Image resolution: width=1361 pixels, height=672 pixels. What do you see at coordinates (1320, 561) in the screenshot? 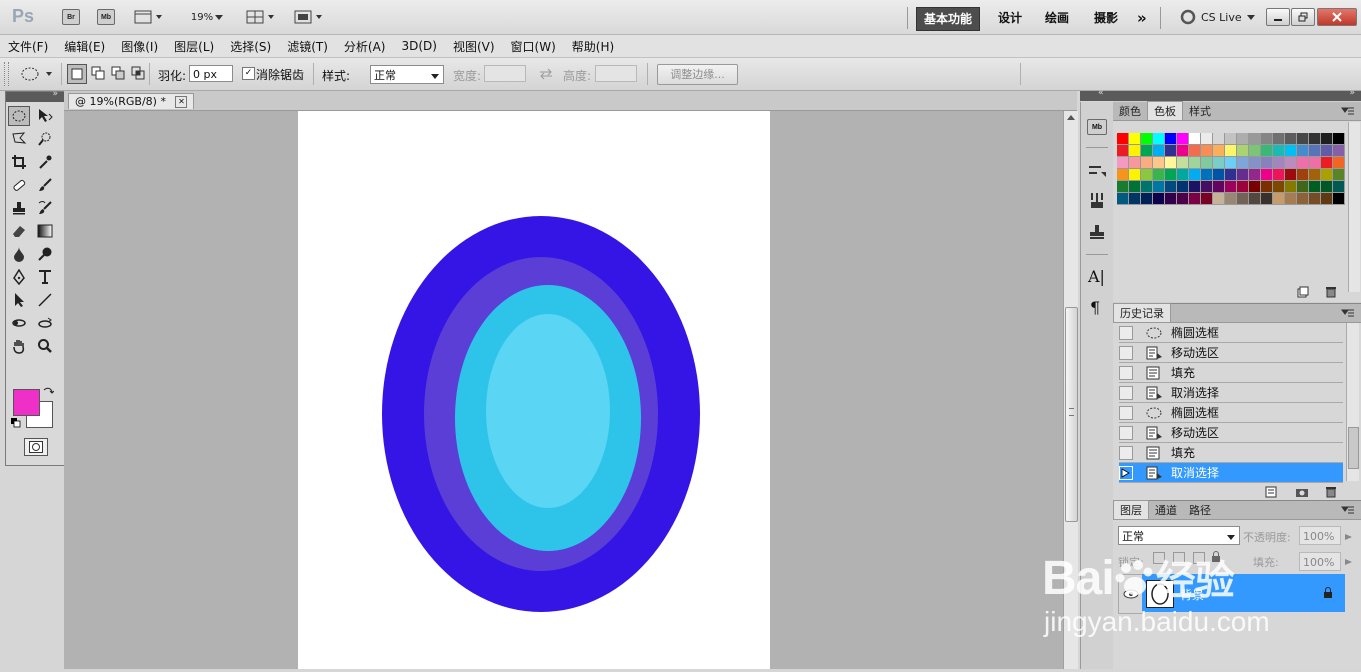
I see `fill-input: 100%` at bounding box center [1320, 561].